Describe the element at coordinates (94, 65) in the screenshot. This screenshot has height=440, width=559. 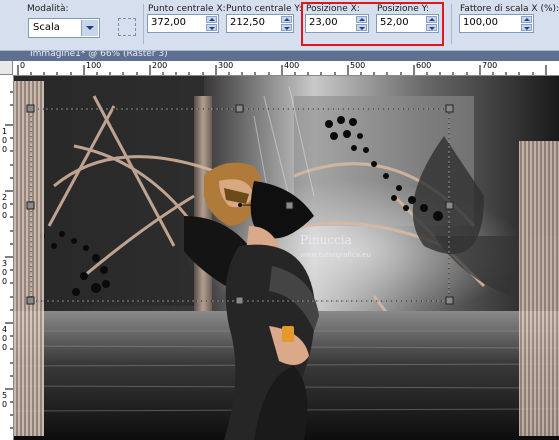
I see `ruler-label: 100` at that location.